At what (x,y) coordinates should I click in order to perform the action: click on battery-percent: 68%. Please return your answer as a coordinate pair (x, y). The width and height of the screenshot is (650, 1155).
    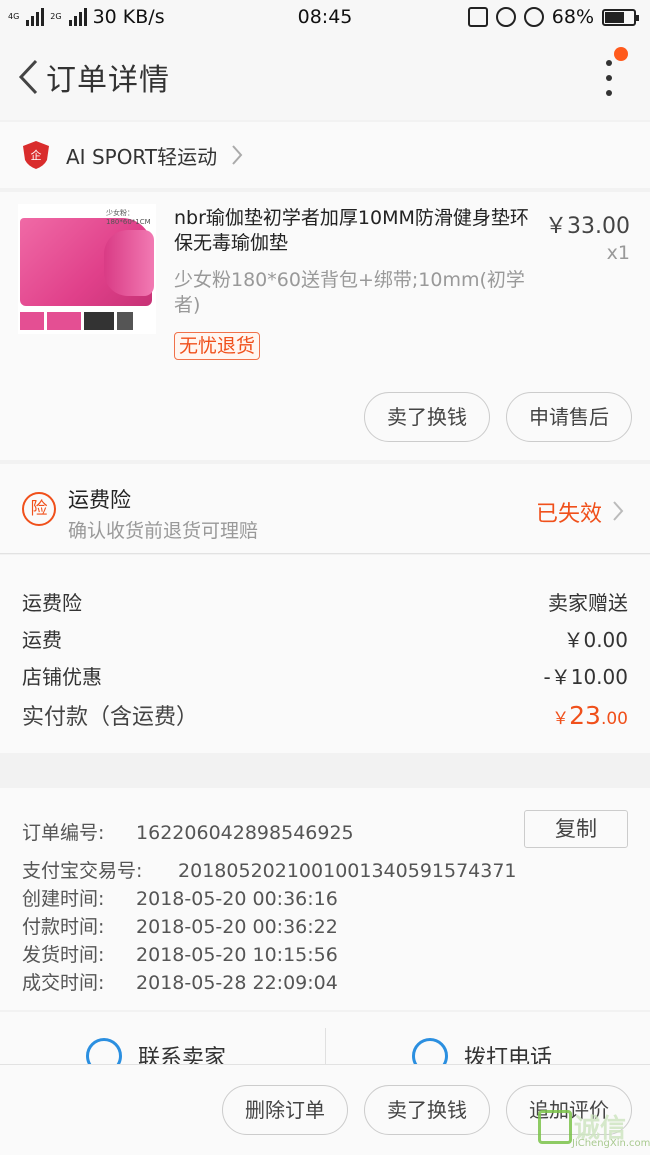
    Looking at the image, I should click on (572, 17).